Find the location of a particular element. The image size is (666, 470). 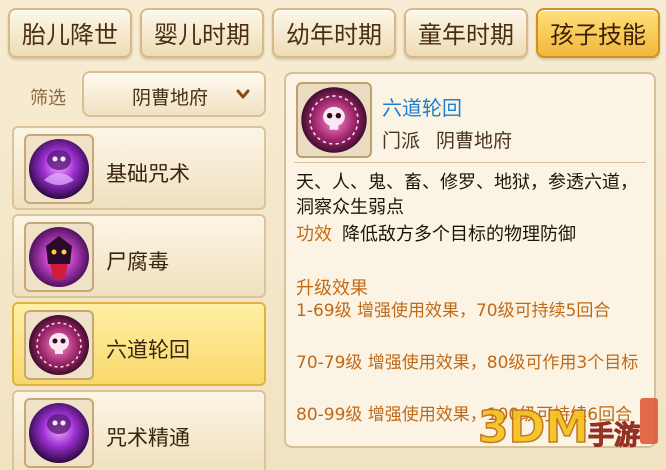

skill-item-curse-mastery: 咒术精通 is located at coordinates (139, 430).